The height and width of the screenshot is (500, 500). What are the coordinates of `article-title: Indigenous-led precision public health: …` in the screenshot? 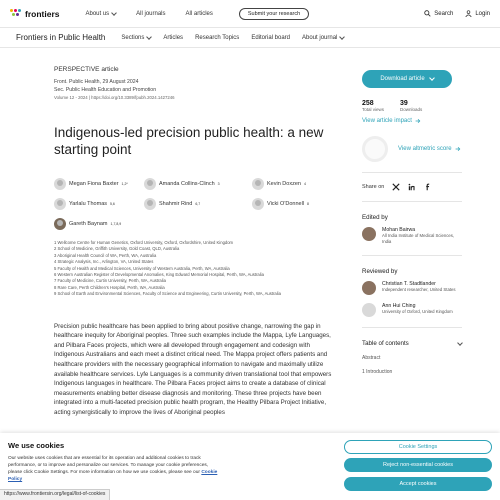 It's located at (189, 141).